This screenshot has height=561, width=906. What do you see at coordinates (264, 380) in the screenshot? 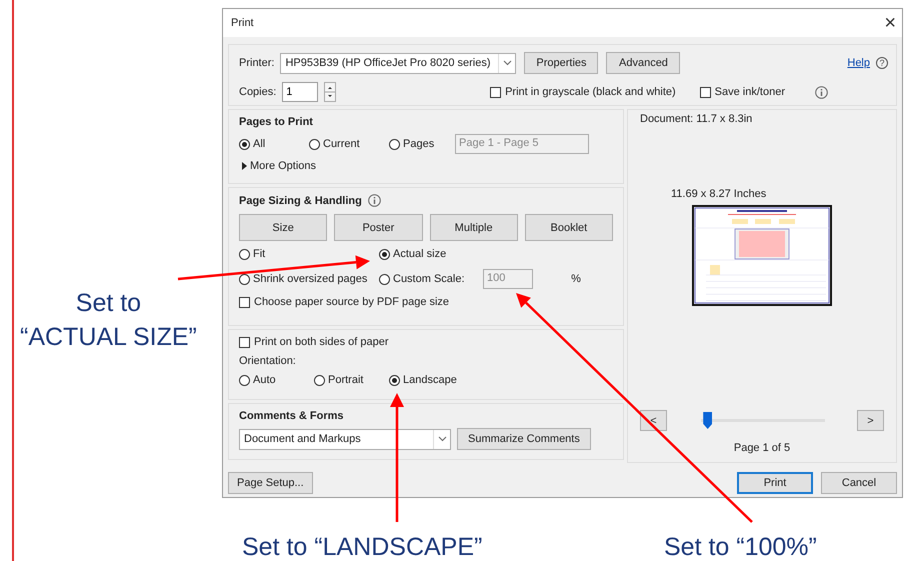
I see `radio-label: Auto` at bounding box center [264, 380].